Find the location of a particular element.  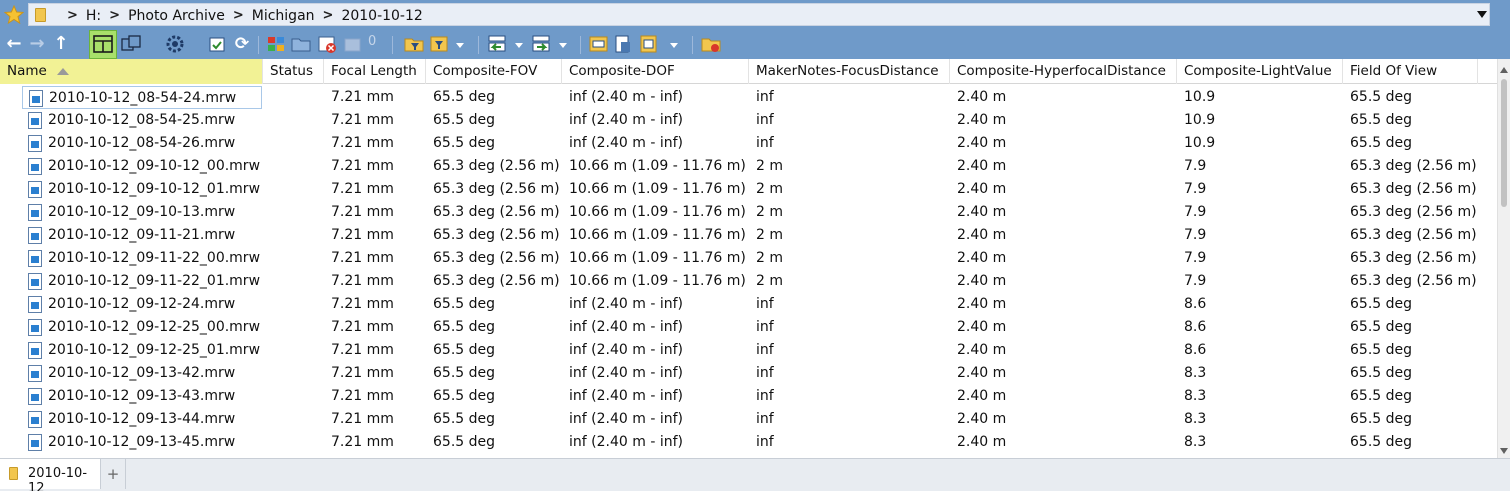

breadcrumb-item: Photo Archive is located at coordinates (176, 16).